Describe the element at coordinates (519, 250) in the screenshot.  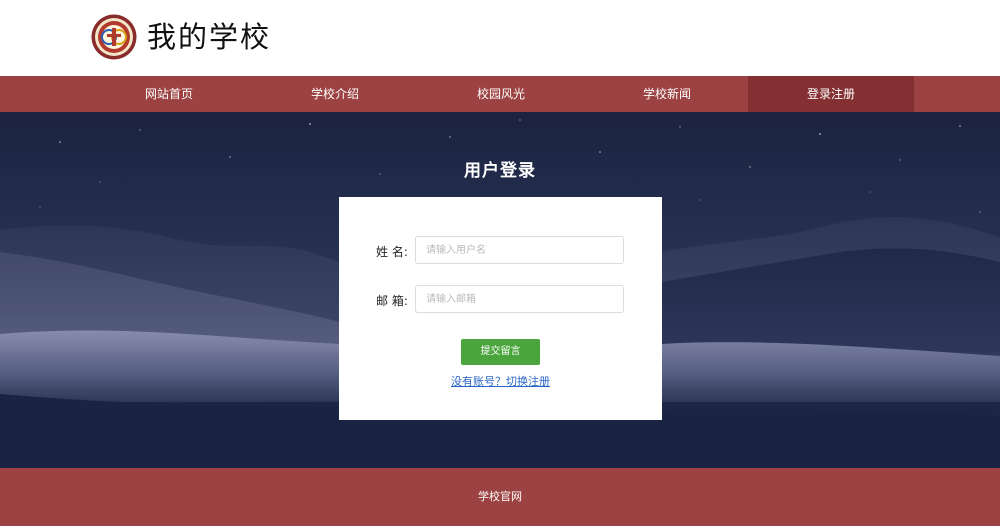
I see `name-input` at that location.